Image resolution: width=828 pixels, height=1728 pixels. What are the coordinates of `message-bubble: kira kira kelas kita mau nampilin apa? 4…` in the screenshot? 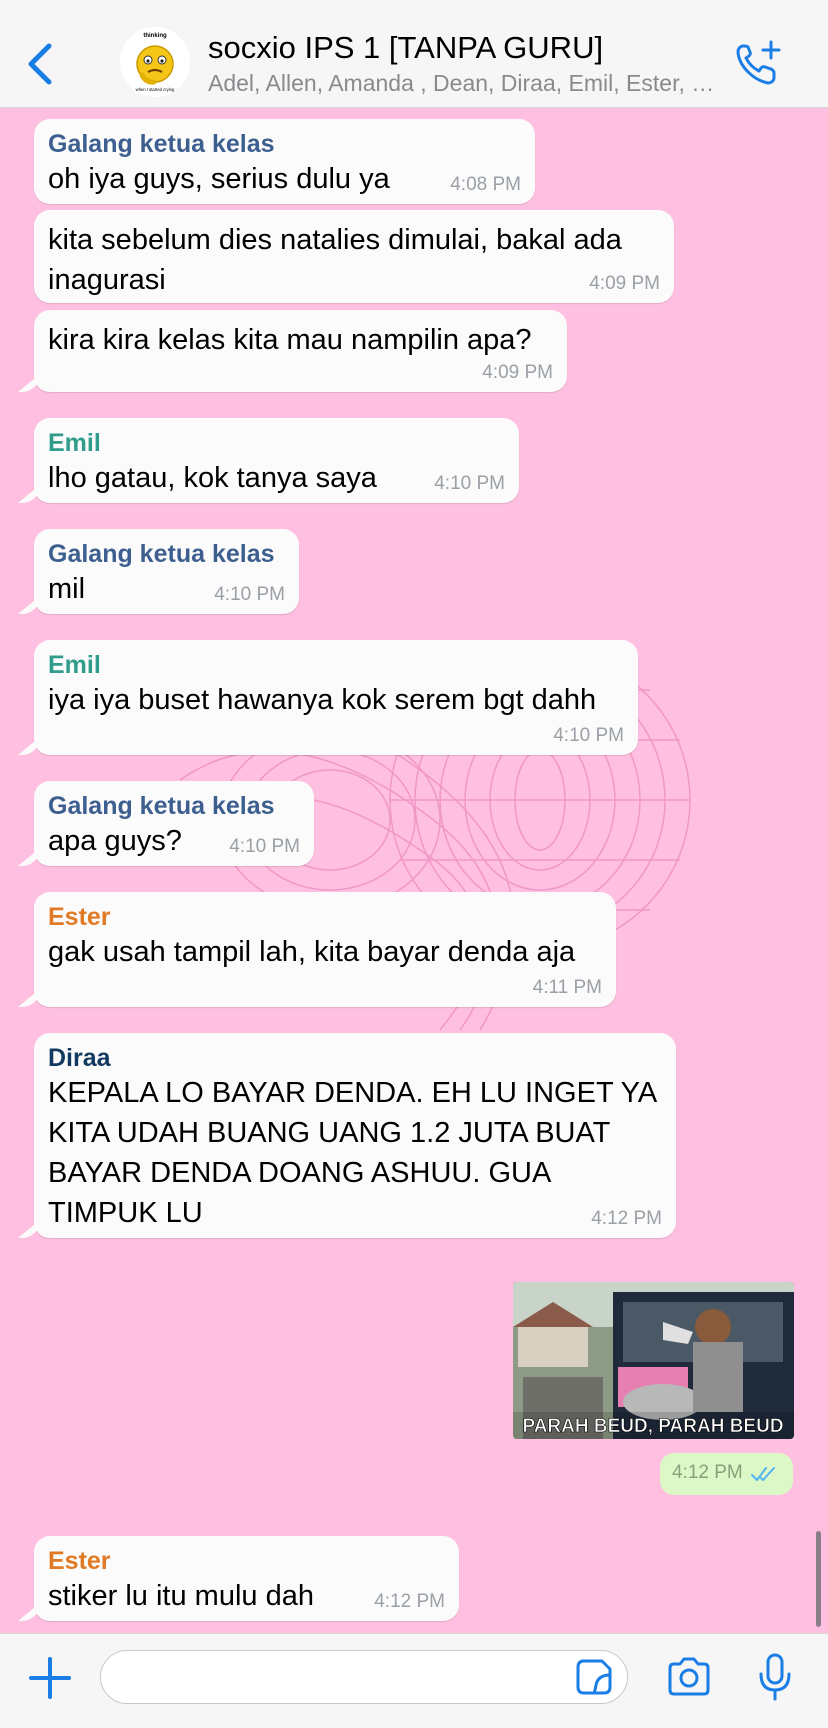 It's located at (300, 351).